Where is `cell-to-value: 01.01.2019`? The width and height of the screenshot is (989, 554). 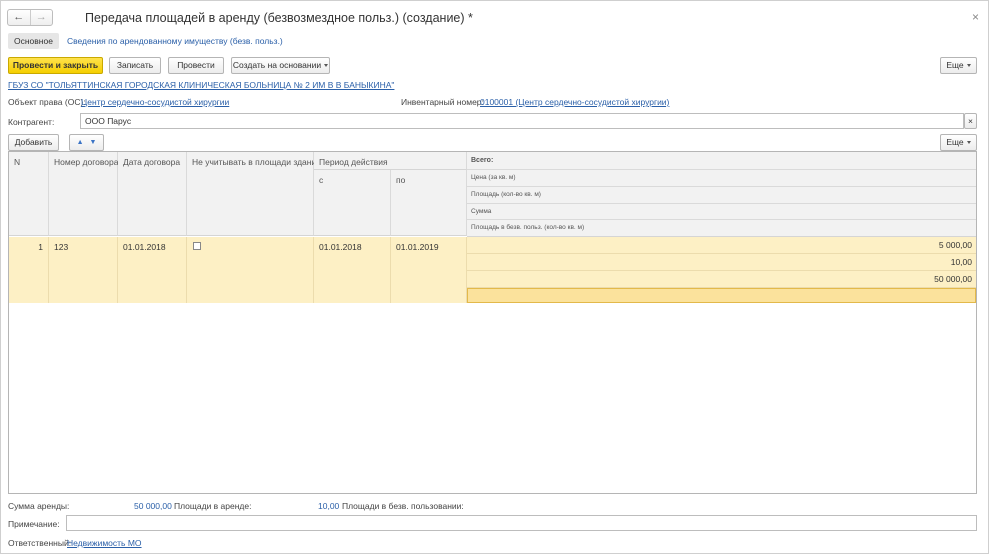 cell-to-value: 01.01.2019 is located at coordinates (417, 247).